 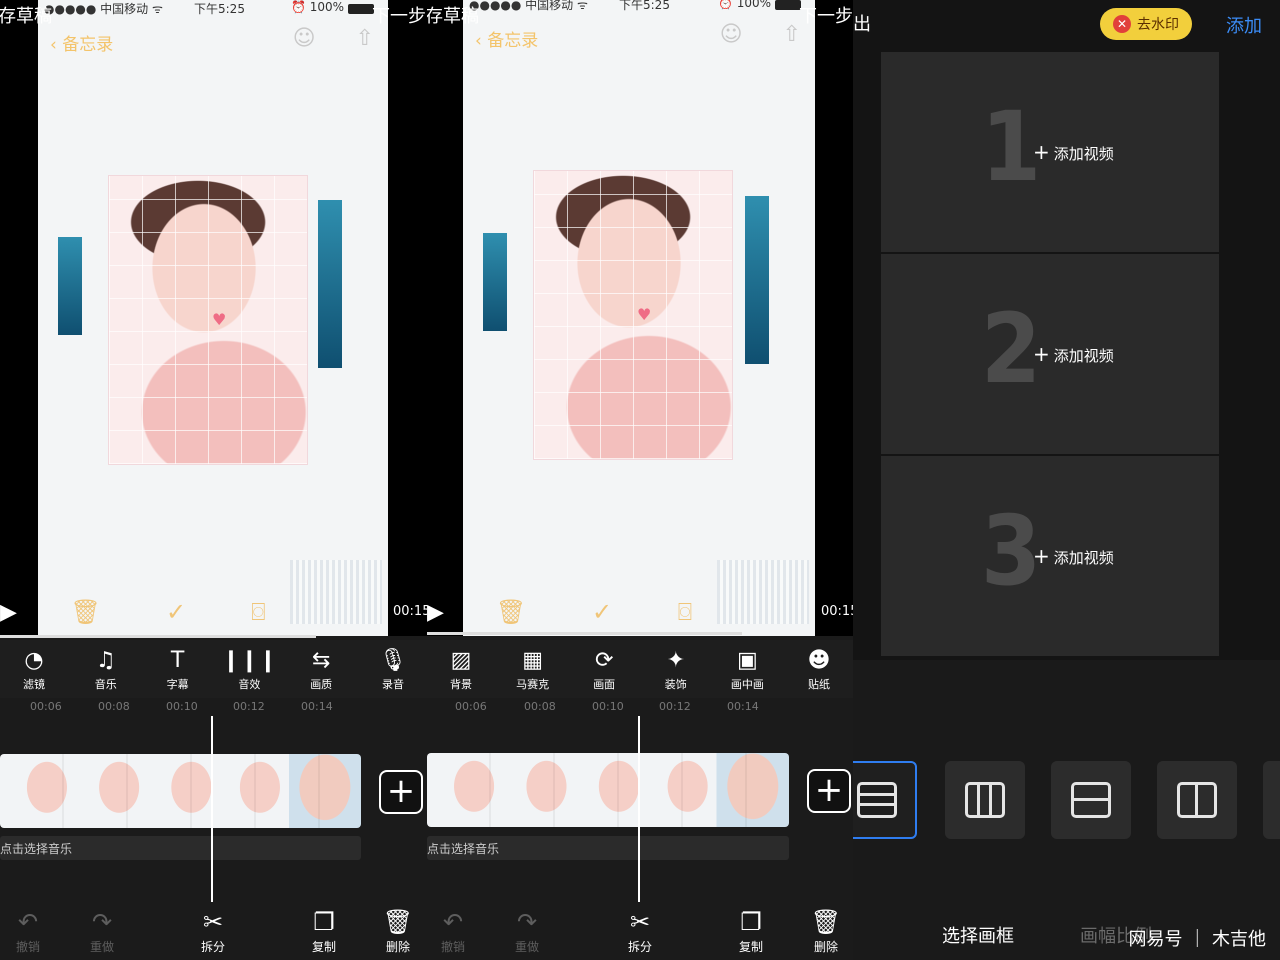 What do you see at coordinates (321, 660) in the screenshot?
I see `adjust-icon: ⇆` at bounding box center [321, 660].